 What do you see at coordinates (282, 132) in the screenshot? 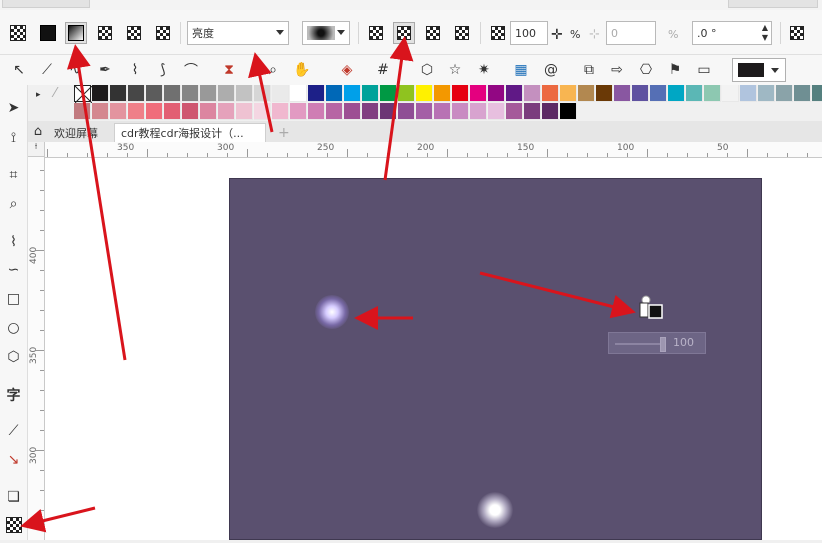
I see `add-tab-button: +` at bounding box center [282, 132].